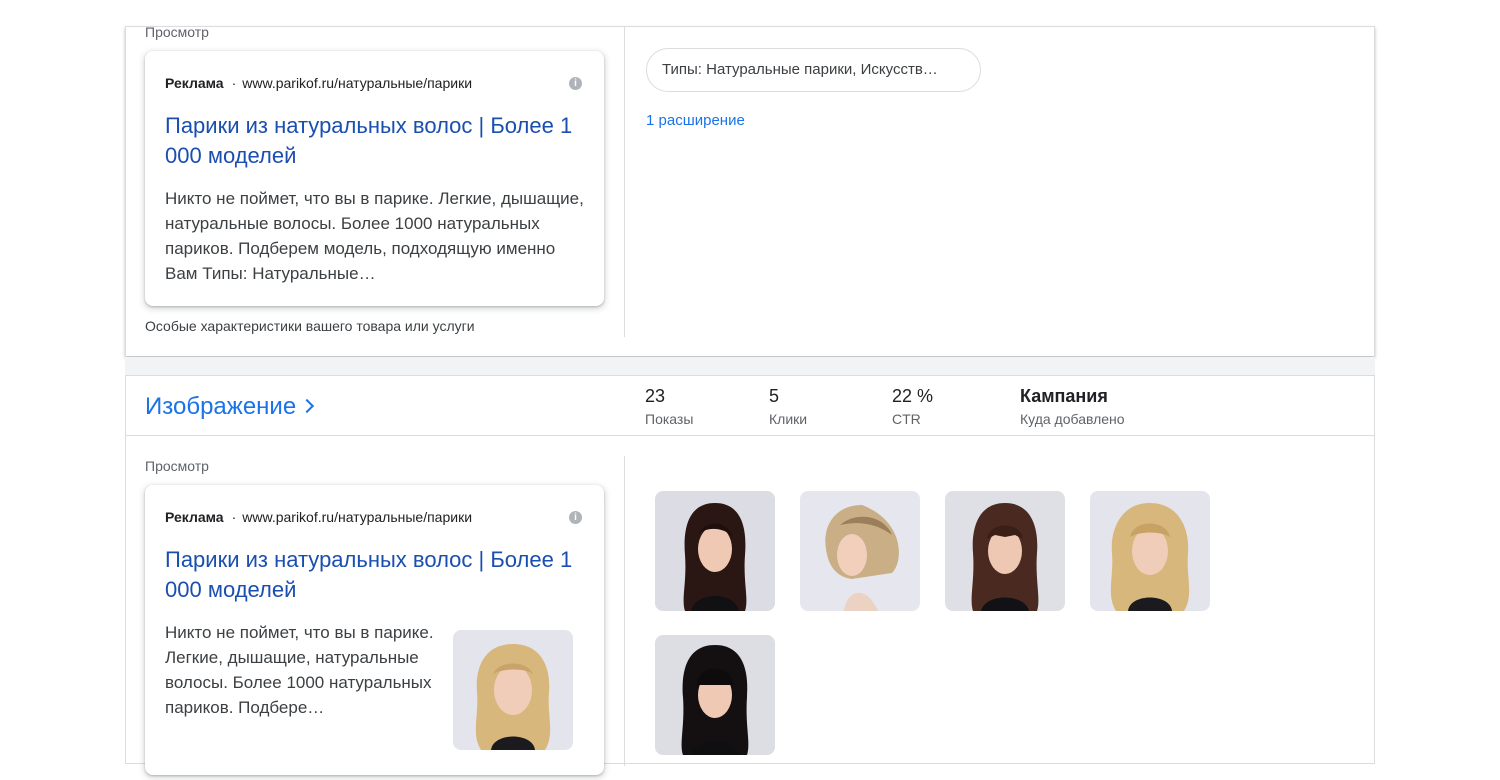 This screenshot has width=1500, height=780. I want to click on ad-image-thumbnail, so click(513, 690).